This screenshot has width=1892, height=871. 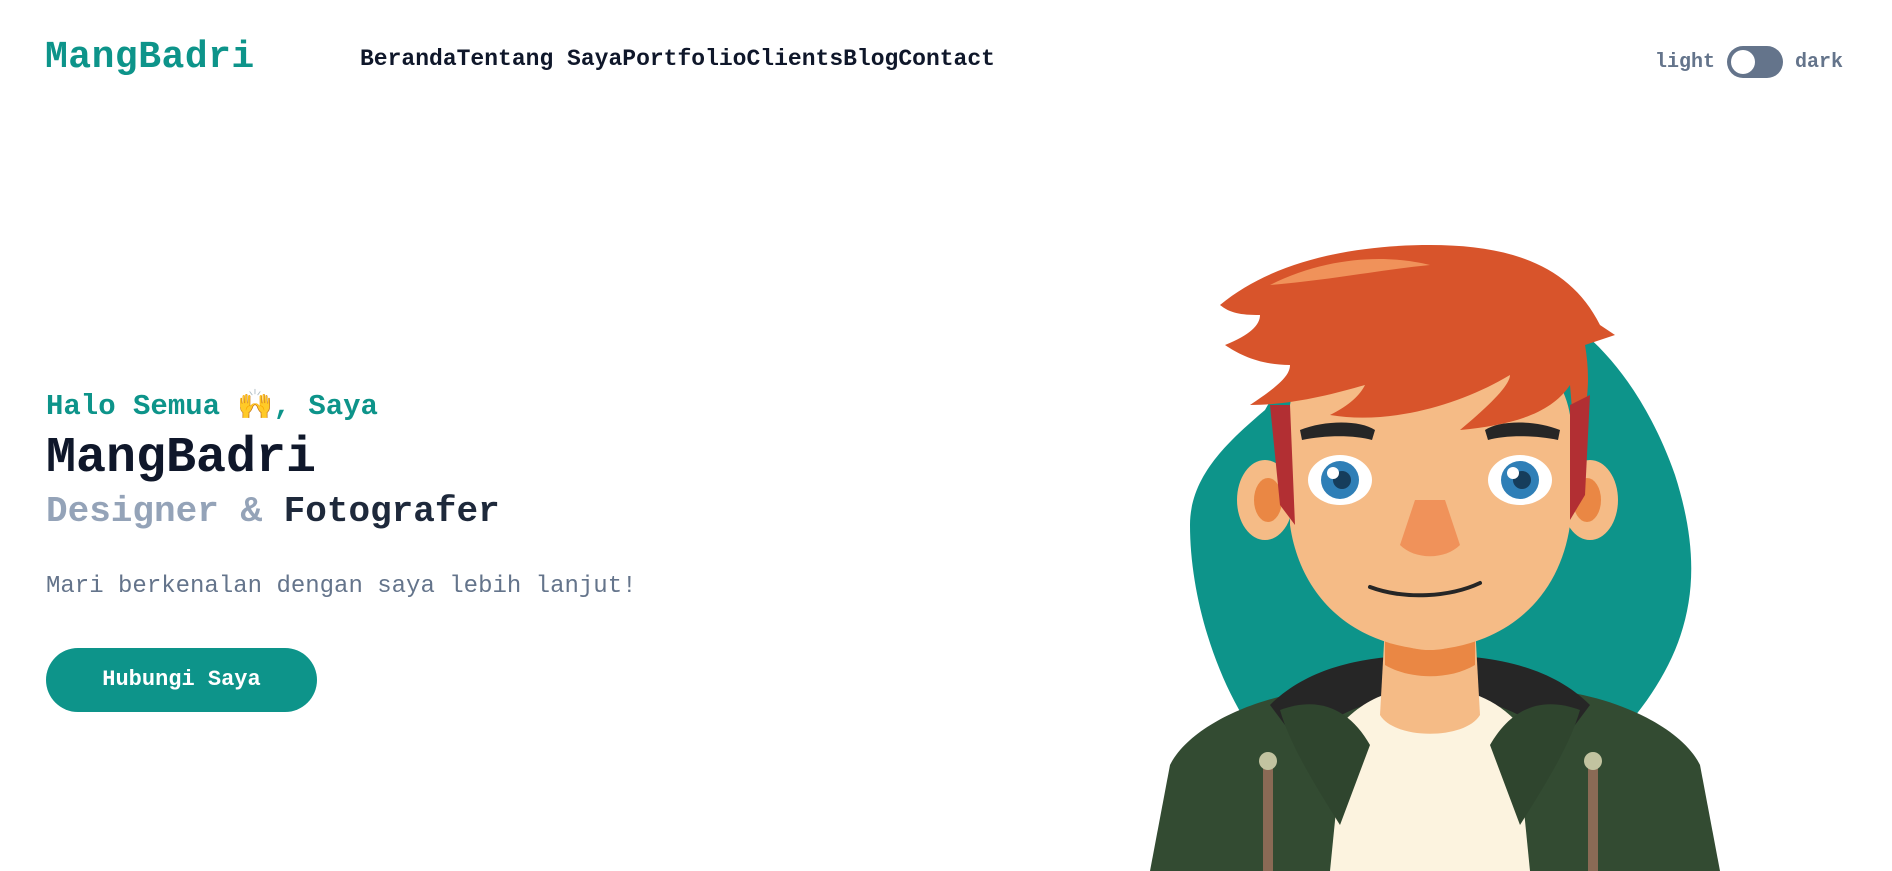 What do you see at coordinates (1333, 473) in the screenshot?
I see `eye-shine-left` at bounding box center [1333, 473].